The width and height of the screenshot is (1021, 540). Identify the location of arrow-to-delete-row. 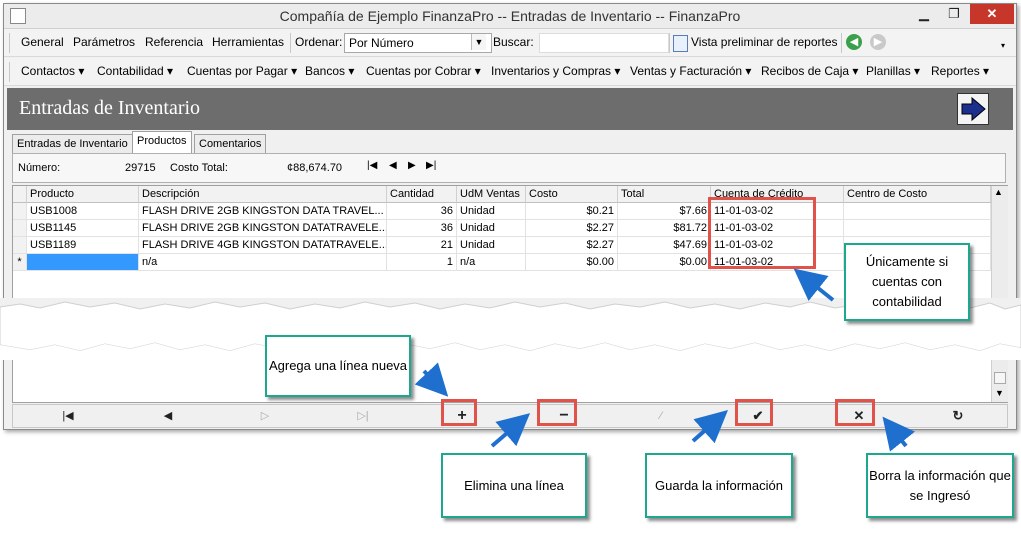
(510, 430).